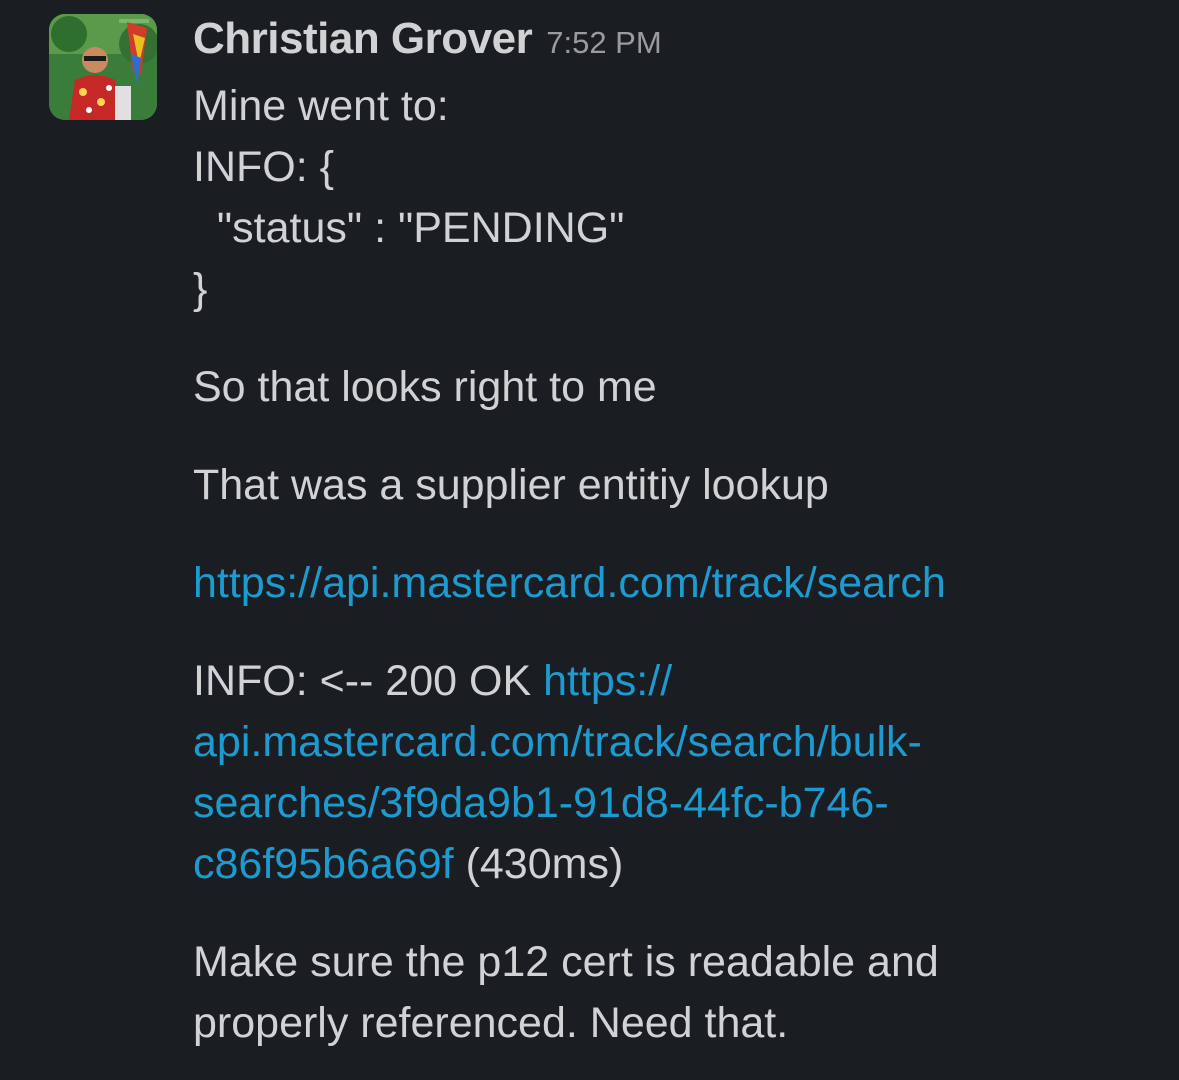  I want to click on avatar, so click(103, 67).